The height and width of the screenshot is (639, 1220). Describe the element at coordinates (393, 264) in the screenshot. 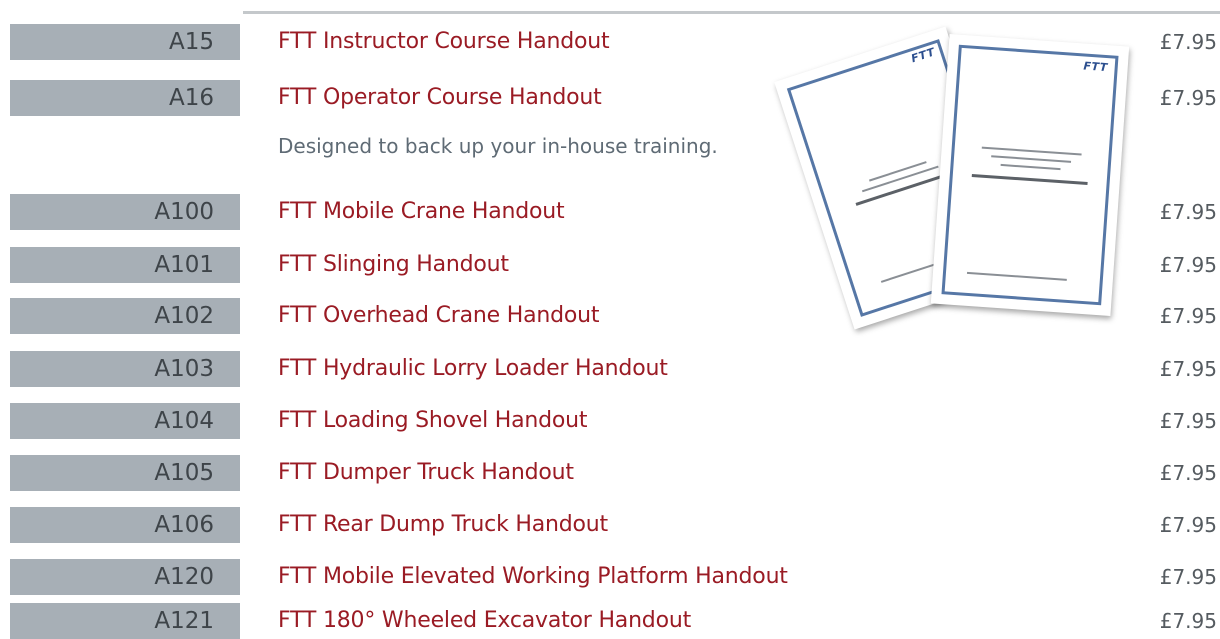

I see `product-name: FTT Slinging Handout` at that location.